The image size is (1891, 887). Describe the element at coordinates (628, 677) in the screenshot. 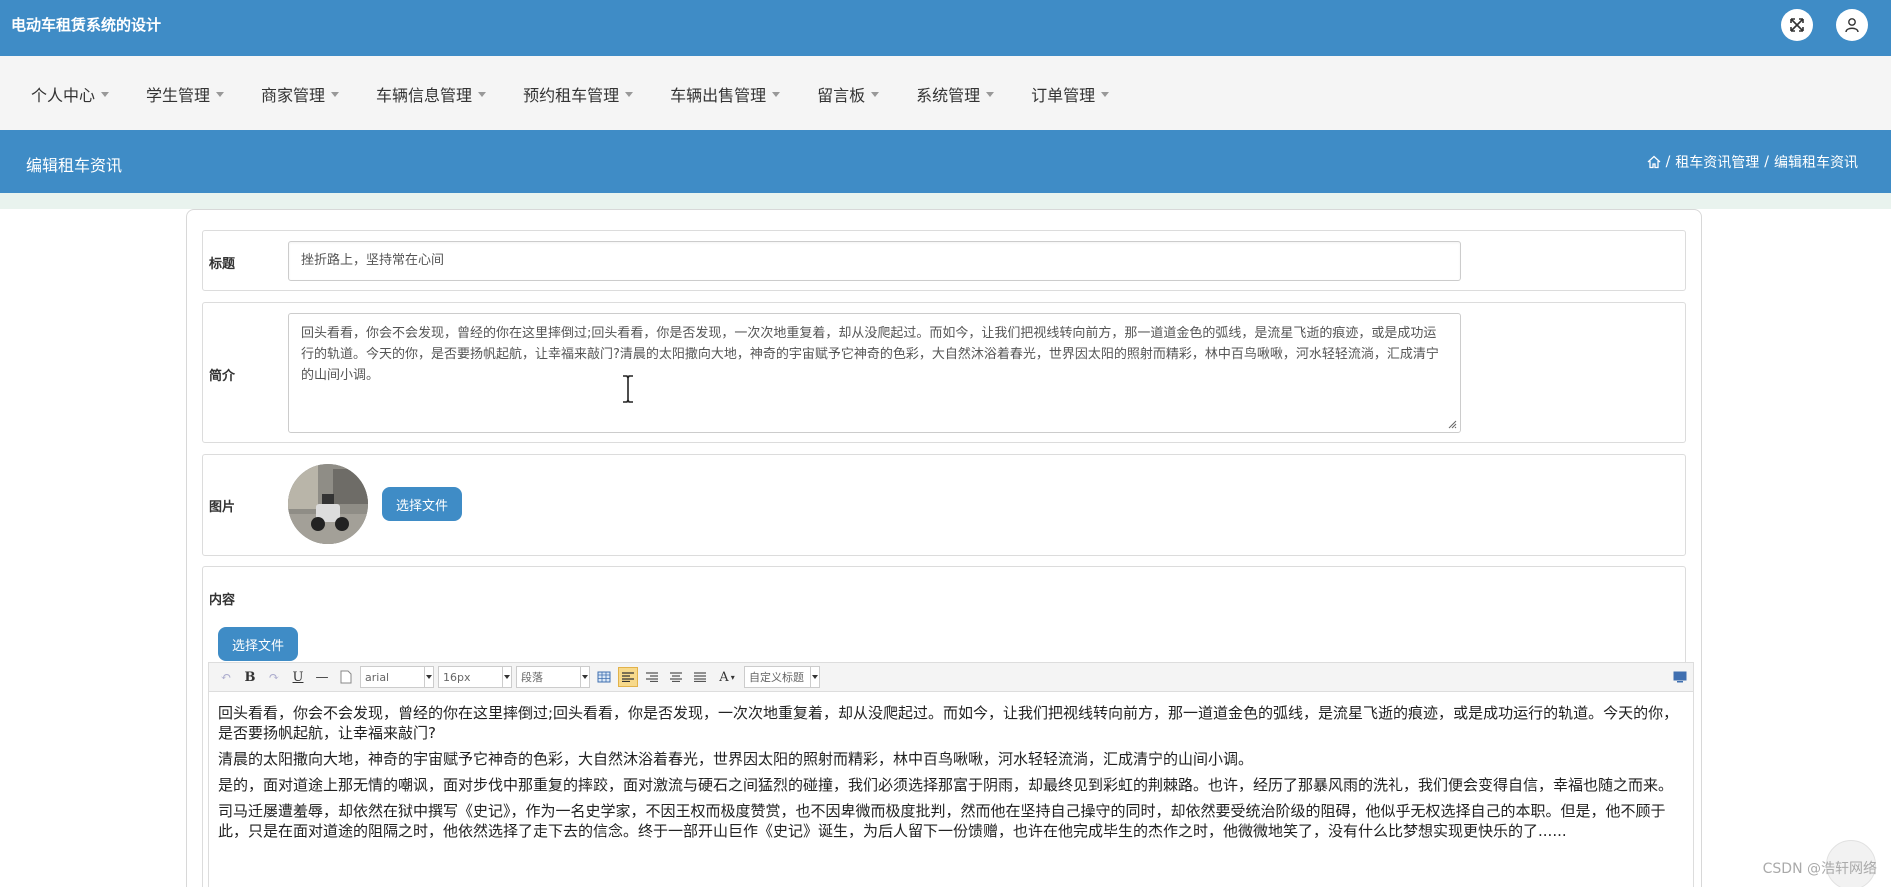

I see `align-left-icon` at that location.